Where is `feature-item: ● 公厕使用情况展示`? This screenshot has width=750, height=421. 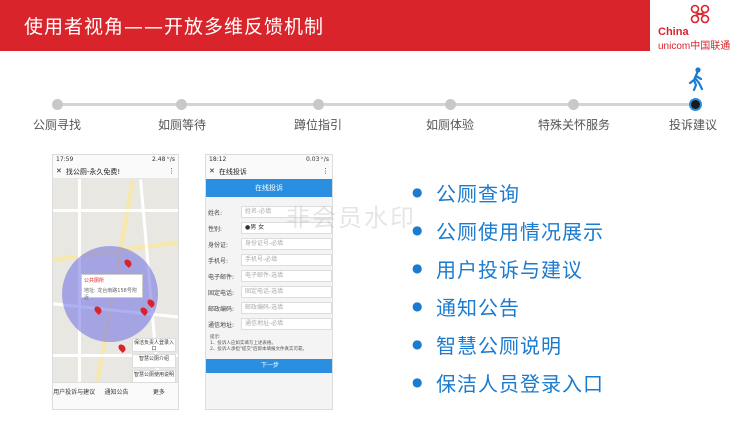 feature-item: ● 公厕使用情况展示 is located at coordinates (508, 235).